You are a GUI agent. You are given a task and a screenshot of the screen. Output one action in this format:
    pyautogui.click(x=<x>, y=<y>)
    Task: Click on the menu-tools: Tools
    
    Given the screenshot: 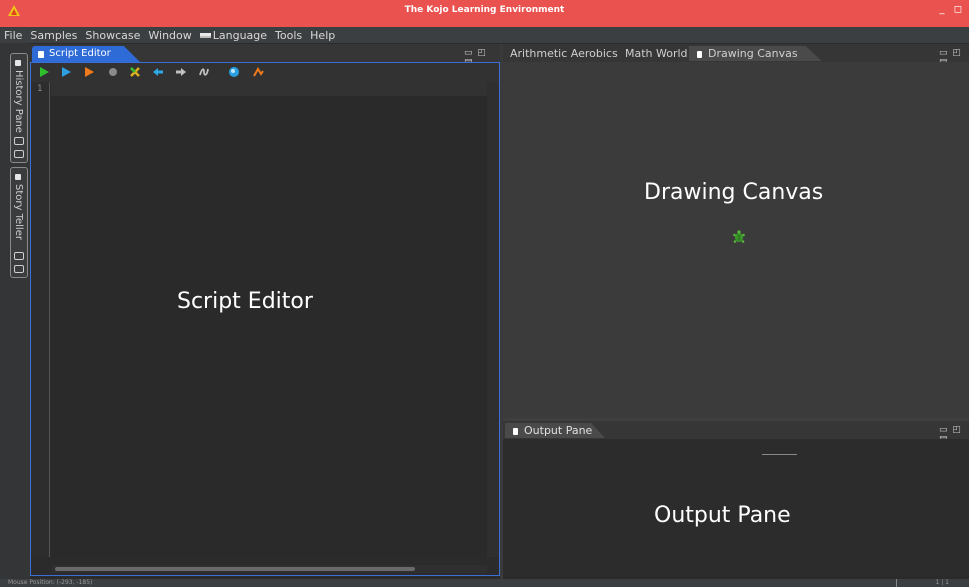 What is the action you would take?
    pyautogui.click(x=288, y=35)
    